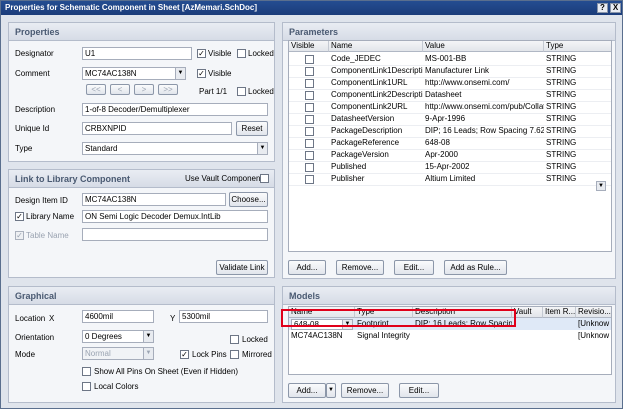 This screenshot has height=409, width=623. What do you see at coordinates (376, 119) in the screenshot?
I see `param-name-cell: DatasheetVersion` at bounding box center [376, 119].